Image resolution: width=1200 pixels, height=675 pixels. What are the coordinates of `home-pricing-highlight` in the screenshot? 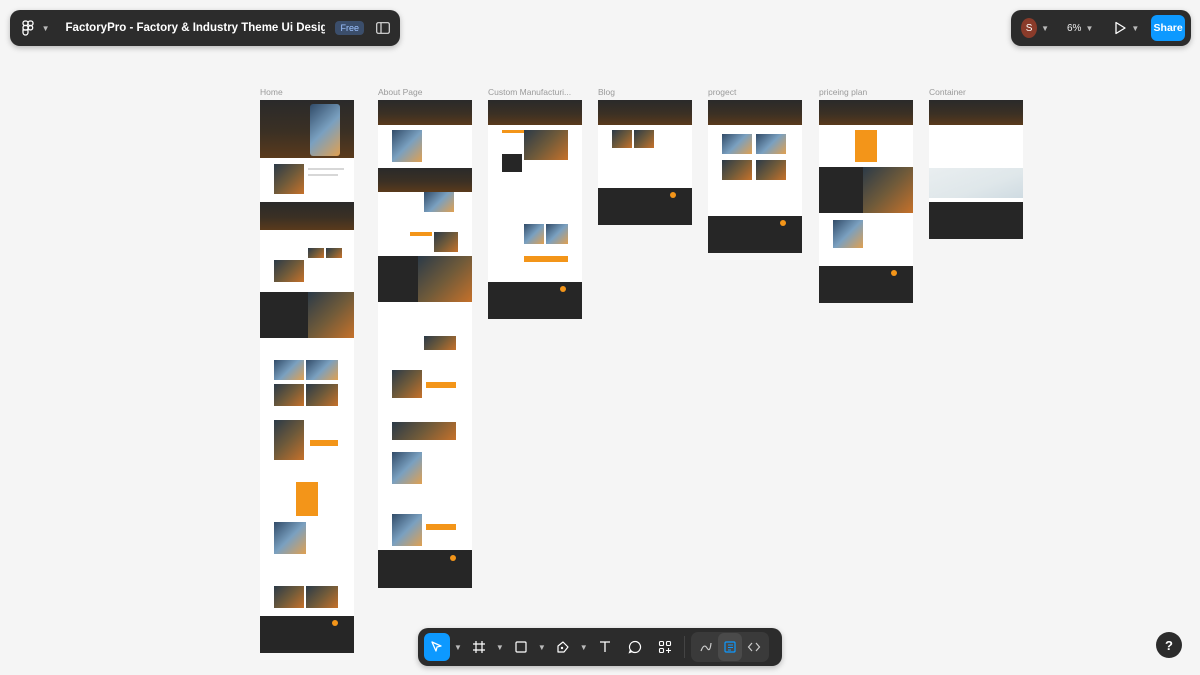 It's located at (307, 499).